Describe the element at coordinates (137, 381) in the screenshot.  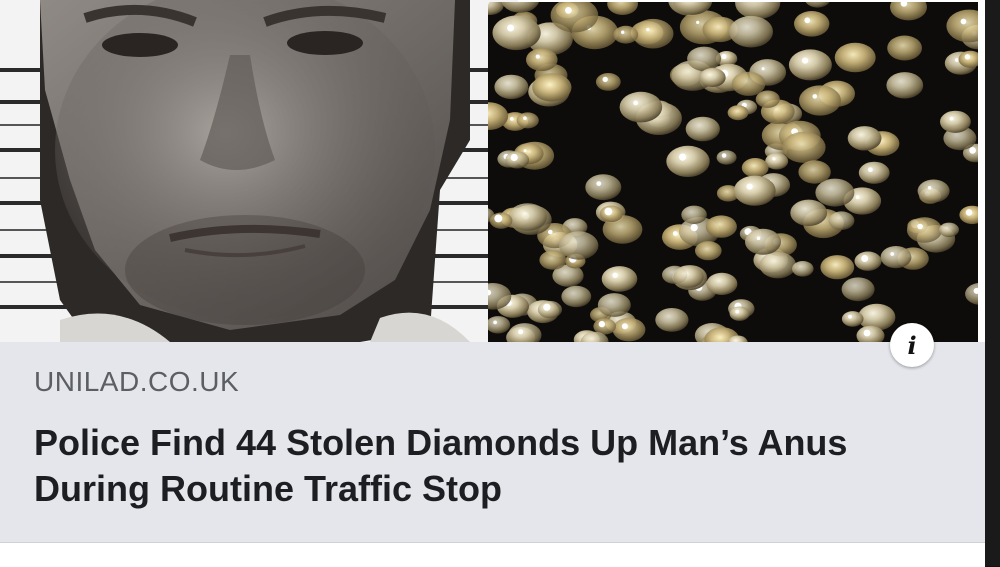
I see `link-domain: UNILAD.CO.UK` at that location.